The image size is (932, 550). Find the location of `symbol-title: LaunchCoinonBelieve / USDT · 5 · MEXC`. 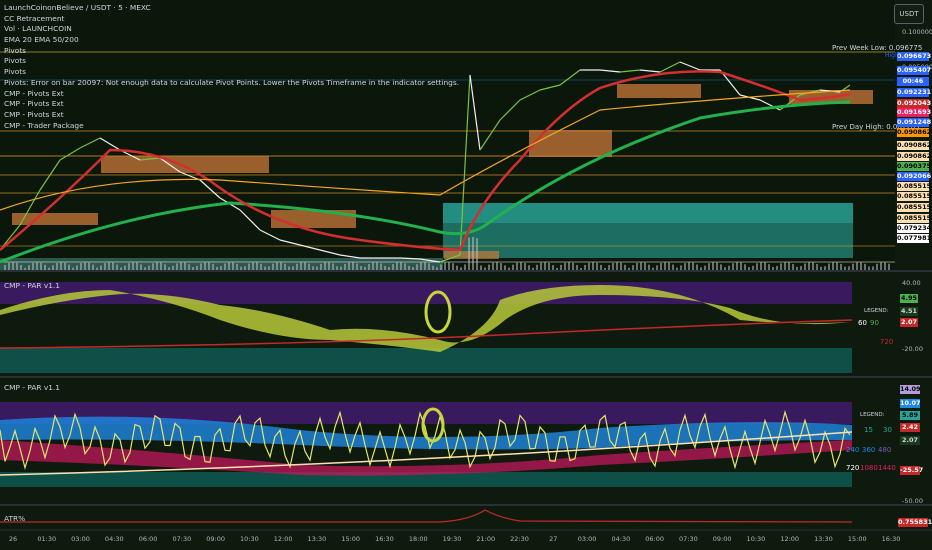

symbol-title: LaunchCoinonBelieve / USDT · 5 · MEXC is located at coordinates (231, 8).